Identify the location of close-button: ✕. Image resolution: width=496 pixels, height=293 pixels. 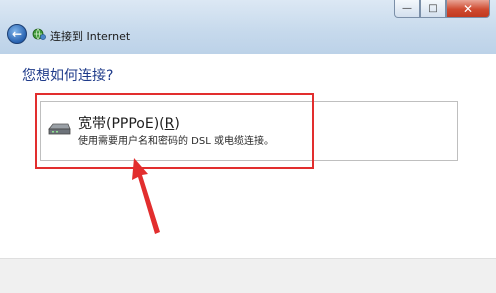
(468, 9).